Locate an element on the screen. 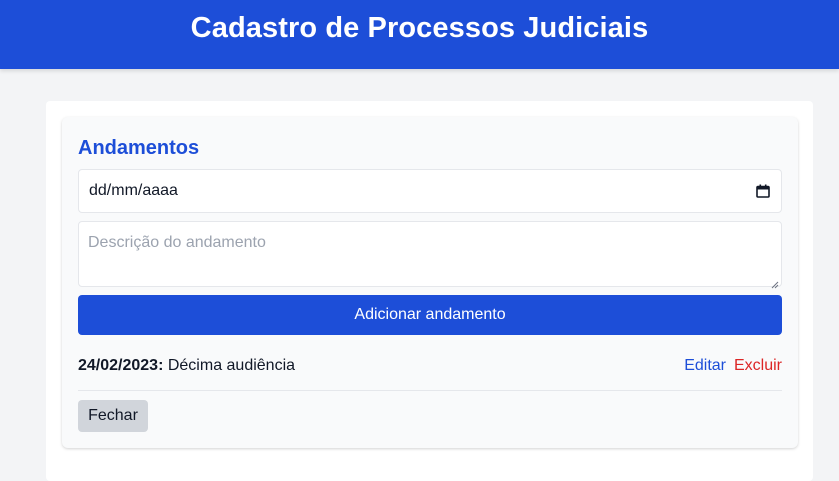  date-input: dd/mm/aaaa is located at coordinates (430, 191).